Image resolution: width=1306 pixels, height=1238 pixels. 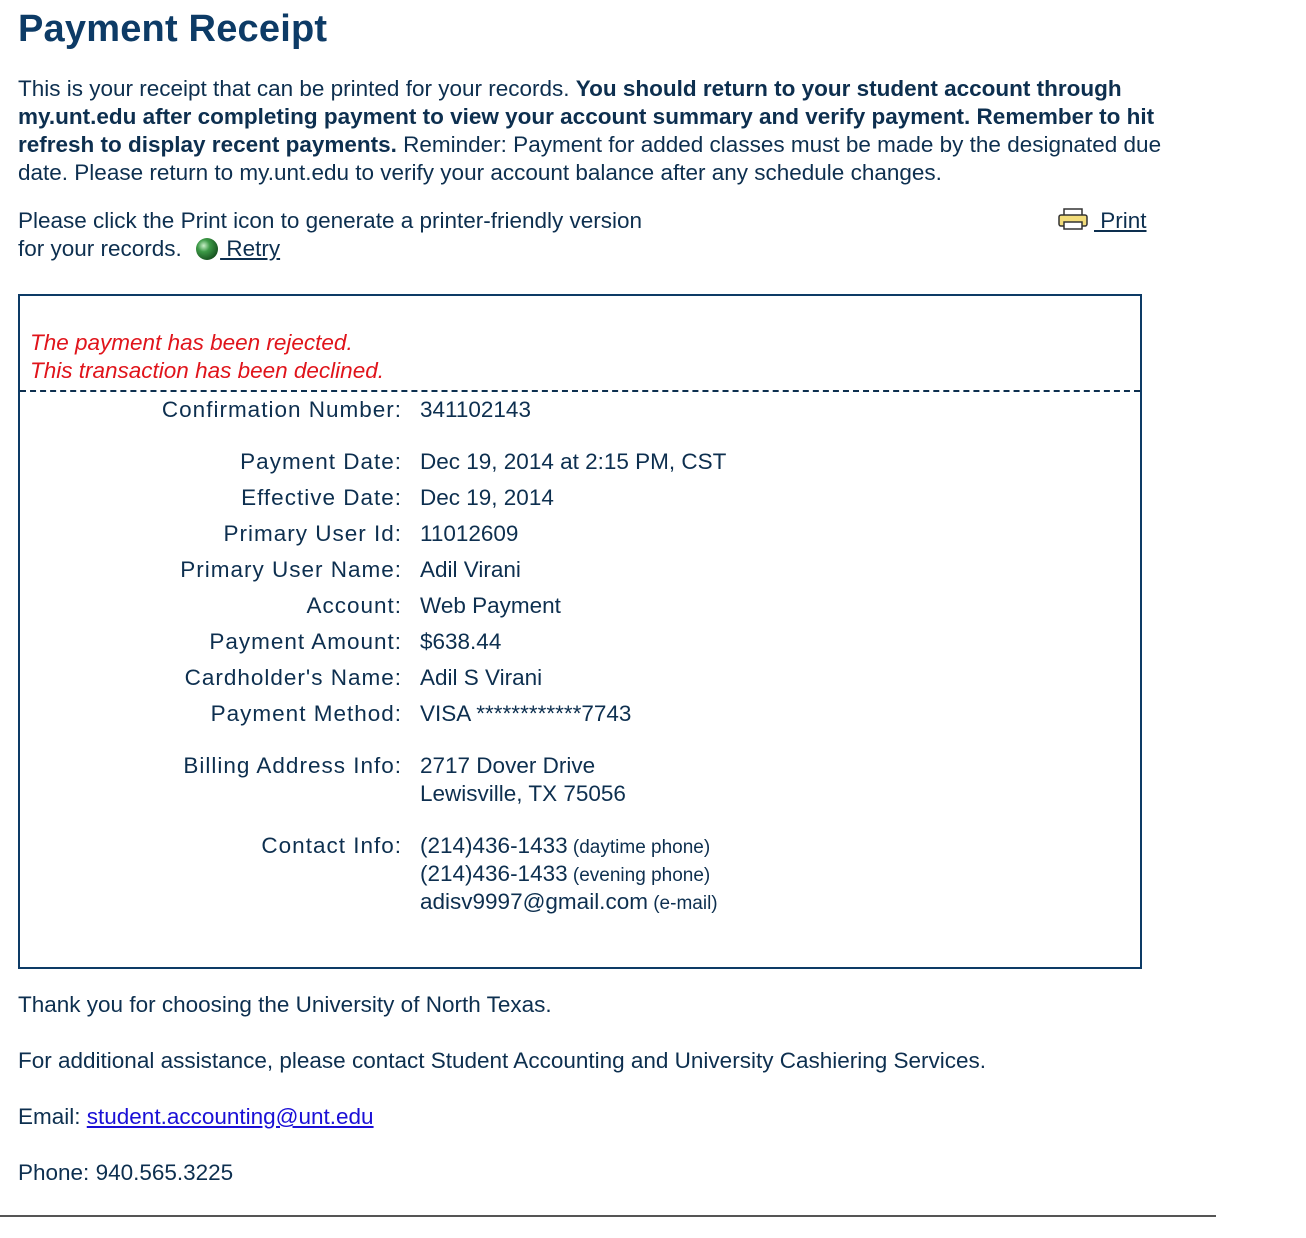 What do you see at coordinates (331, 845) in the screenshot?
I see `contact-label: Contact Info:` at bounding box center [331, 845].